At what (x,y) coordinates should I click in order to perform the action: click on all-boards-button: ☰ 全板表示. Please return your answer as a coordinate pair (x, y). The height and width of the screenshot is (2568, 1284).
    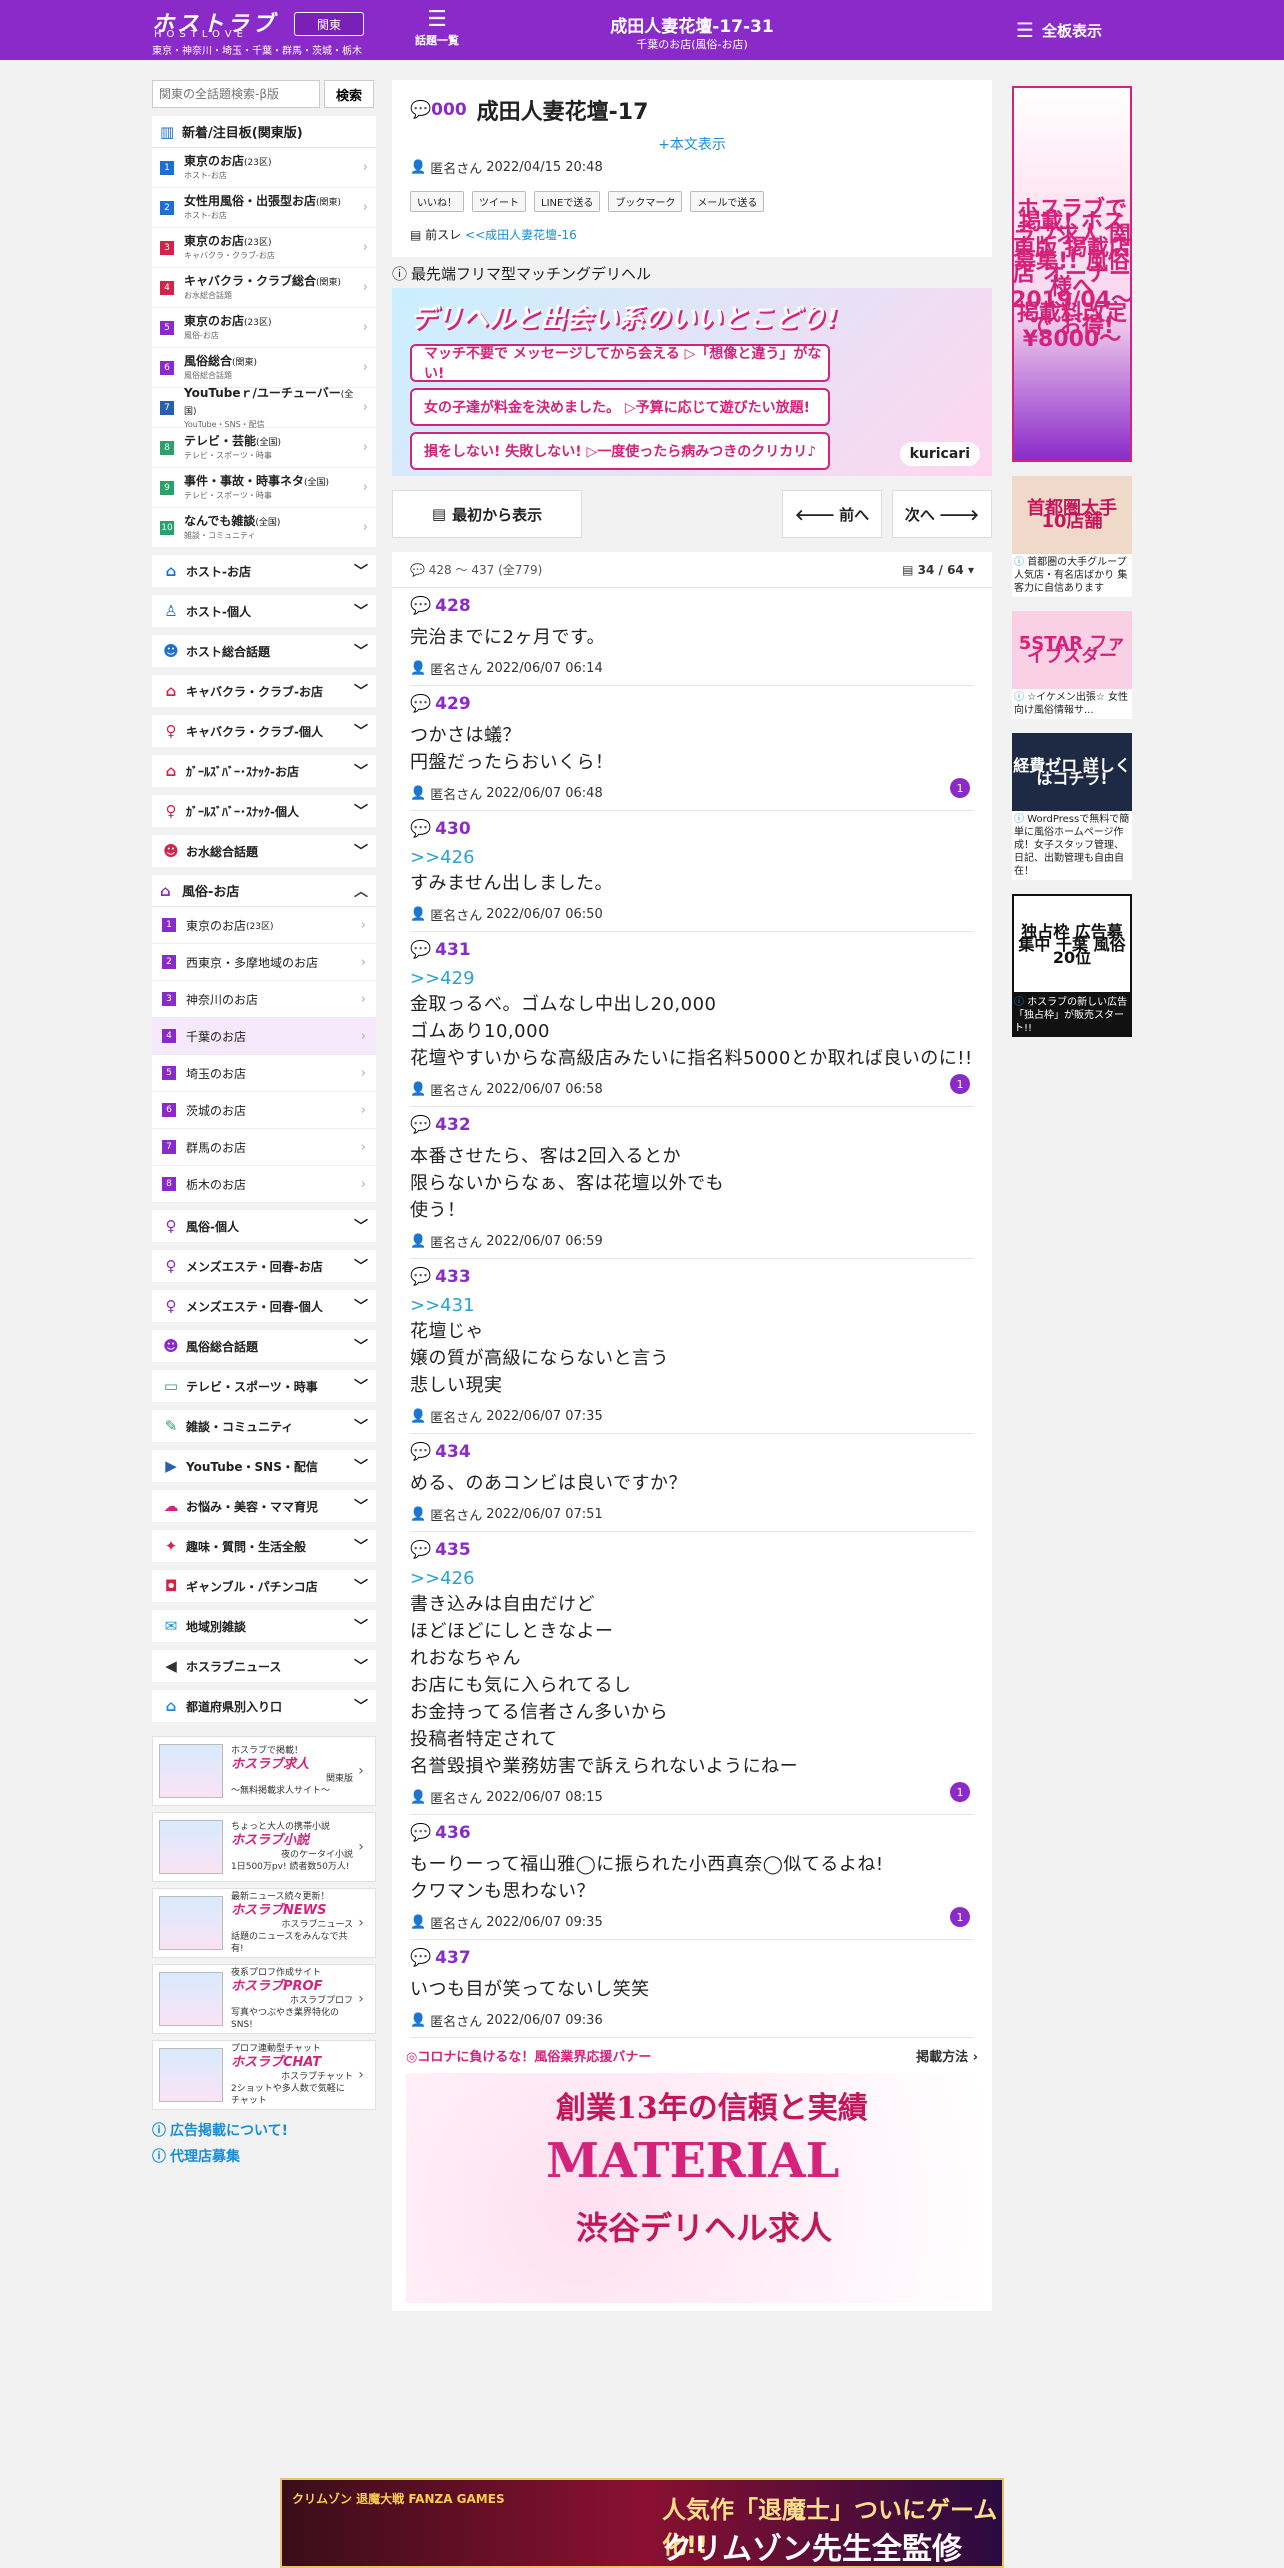
    Looking at the image, I should click on (1059, 30).